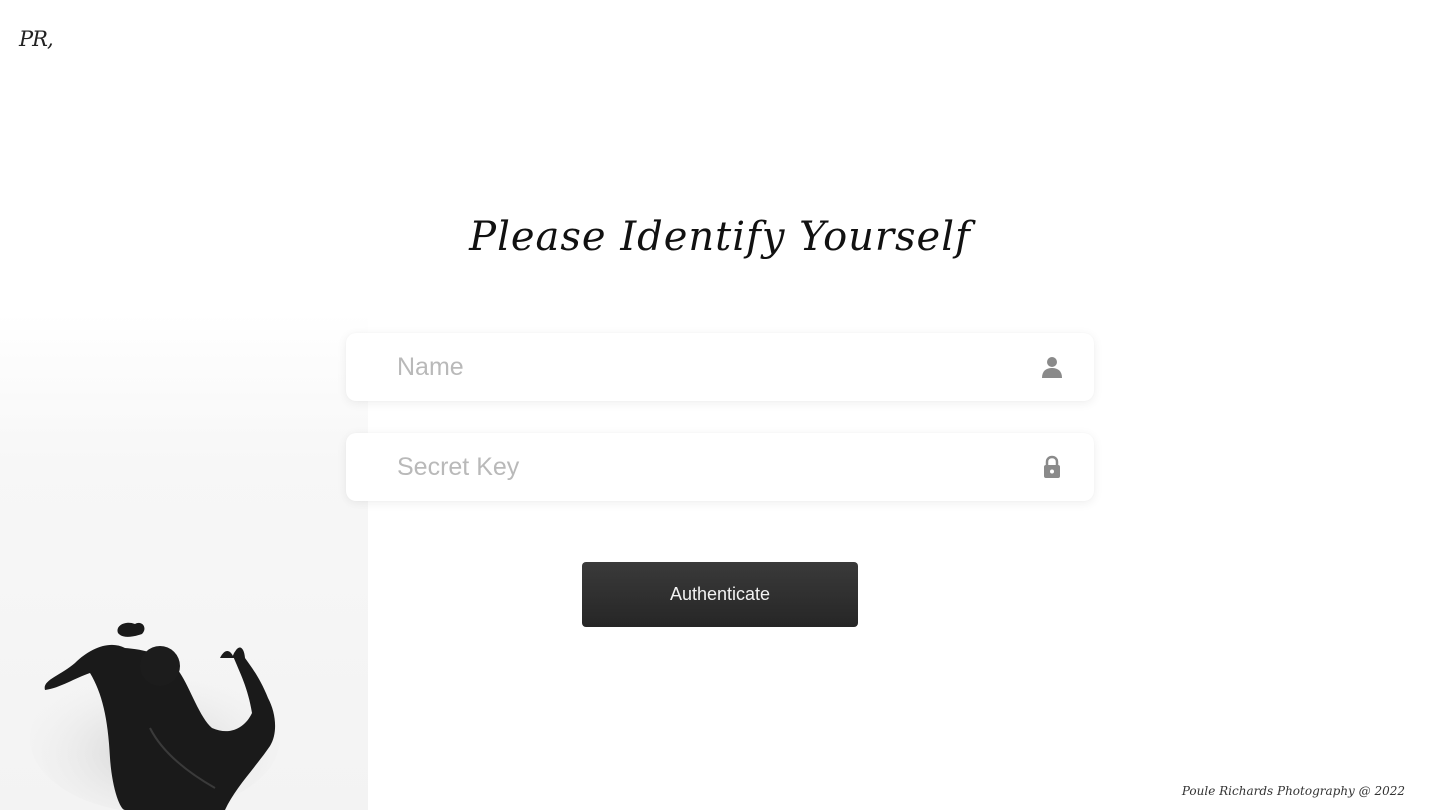  Describe the element at coordinates (155, 716) in the screenshot. I see `hero-photo` at that location.